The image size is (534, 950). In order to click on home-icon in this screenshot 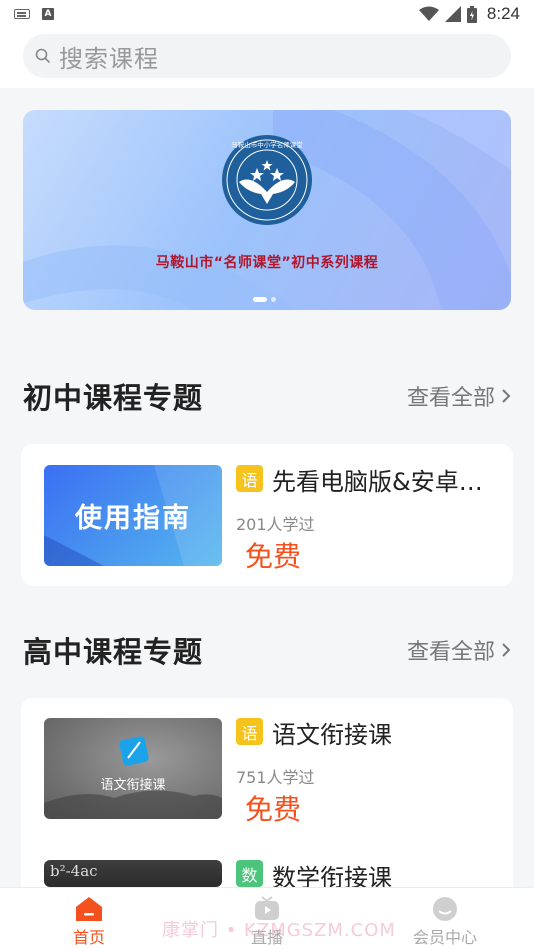, I will do `click(89, 909)`.